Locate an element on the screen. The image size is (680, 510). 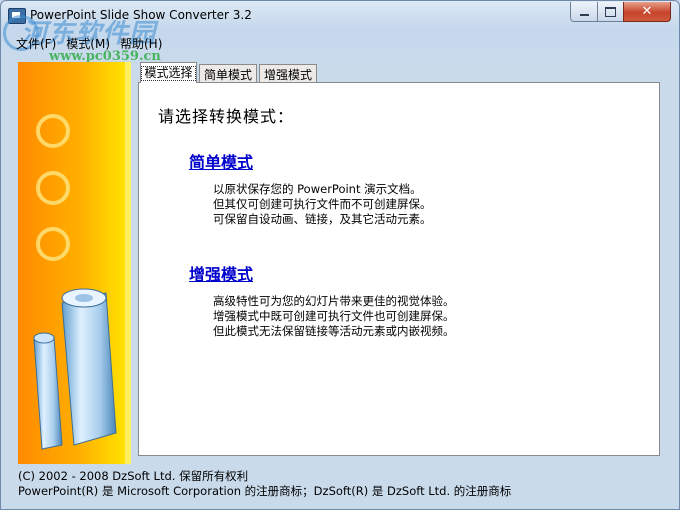
minimize-icon is located at coordinates (584, 14).